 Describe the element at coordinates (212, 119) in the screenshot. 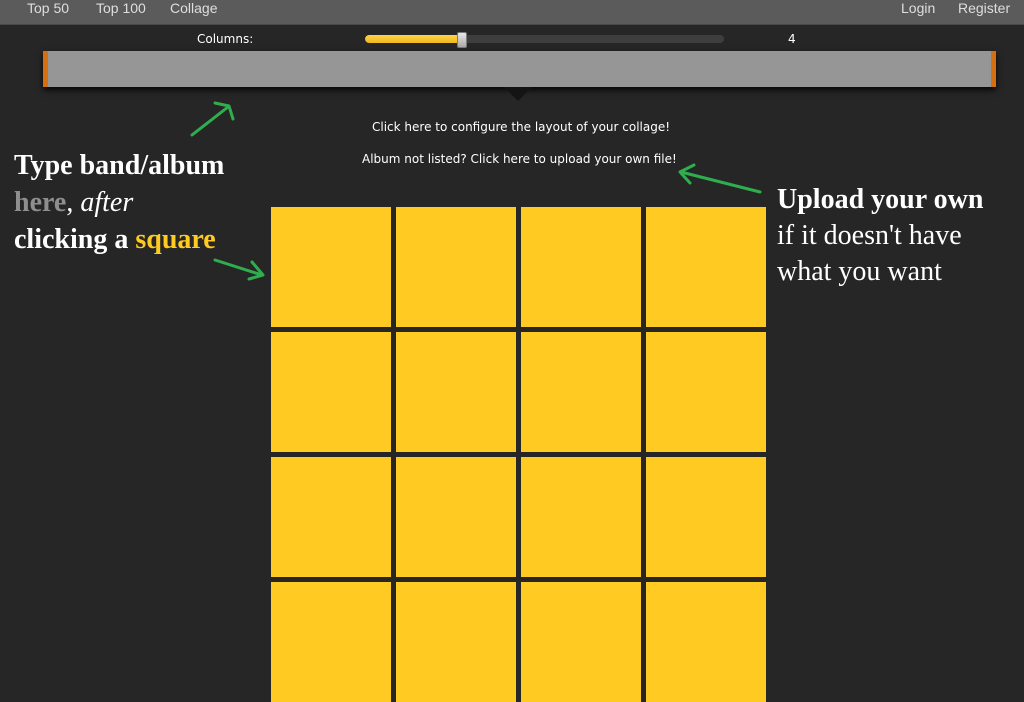

I see `arrow-to-search-box` at that location.